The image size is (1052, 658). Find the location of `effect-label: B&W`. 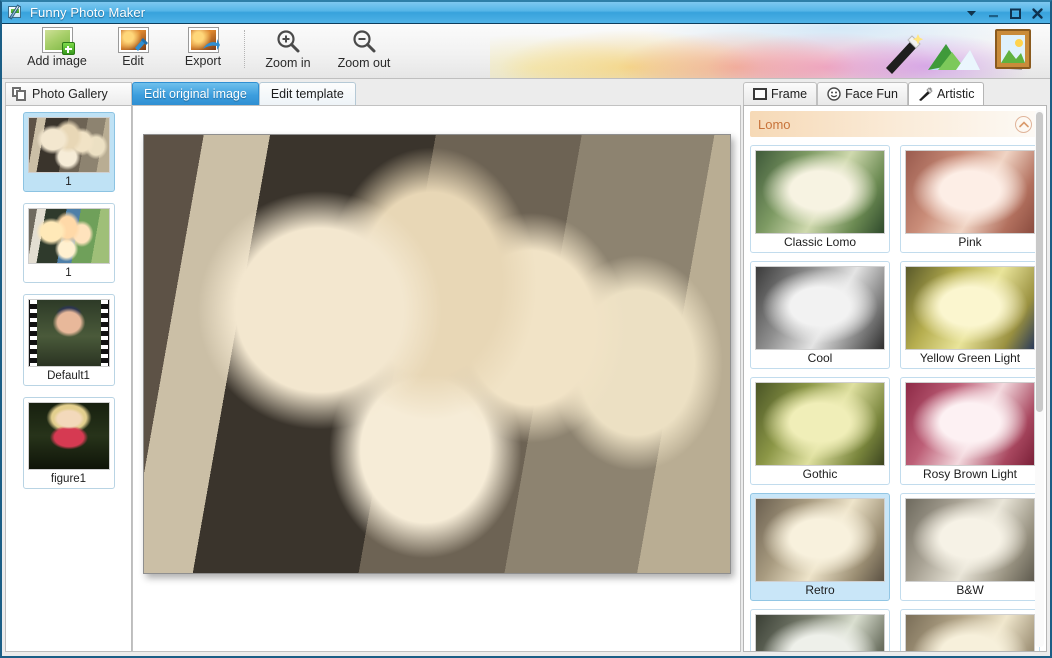

effect-label: B&W is located at coordinates (970, 590).